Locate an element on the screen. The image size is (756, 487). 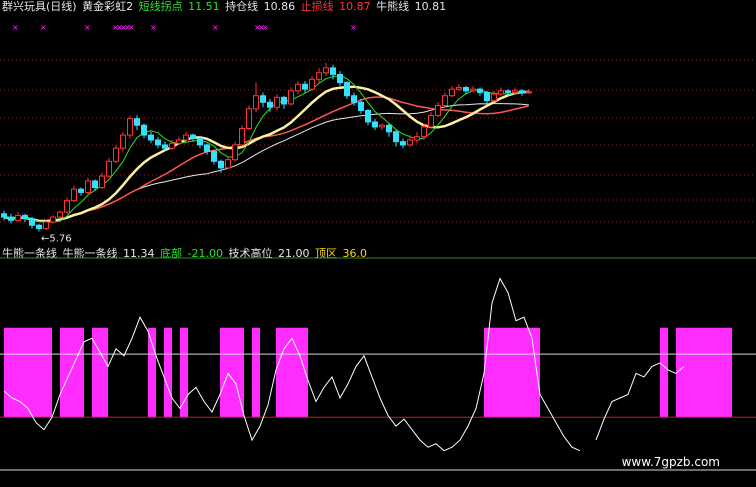
watermark: www.7gpzb.com is located at coordinates (670, 462).